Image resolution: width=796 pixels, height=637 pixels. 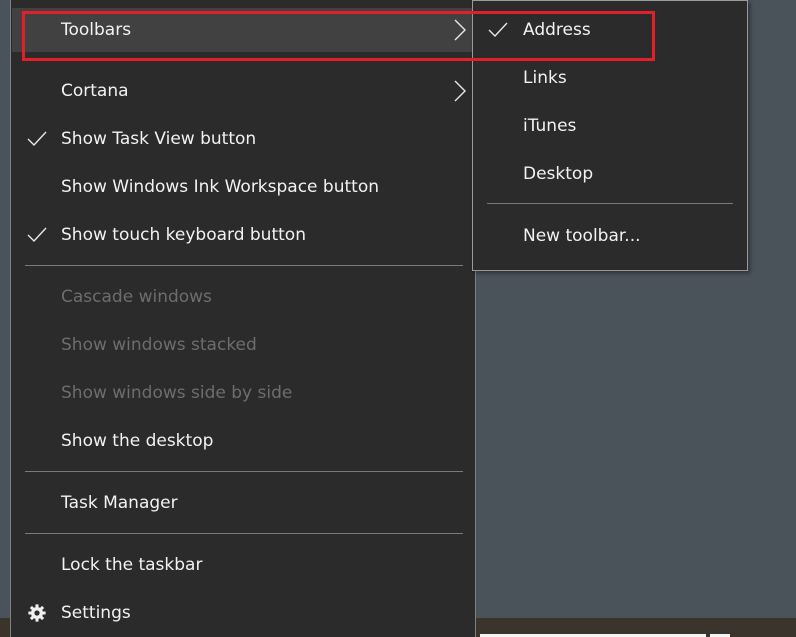 I want to click on submenu-item-label: Desktop, so click(x=558, y=174).